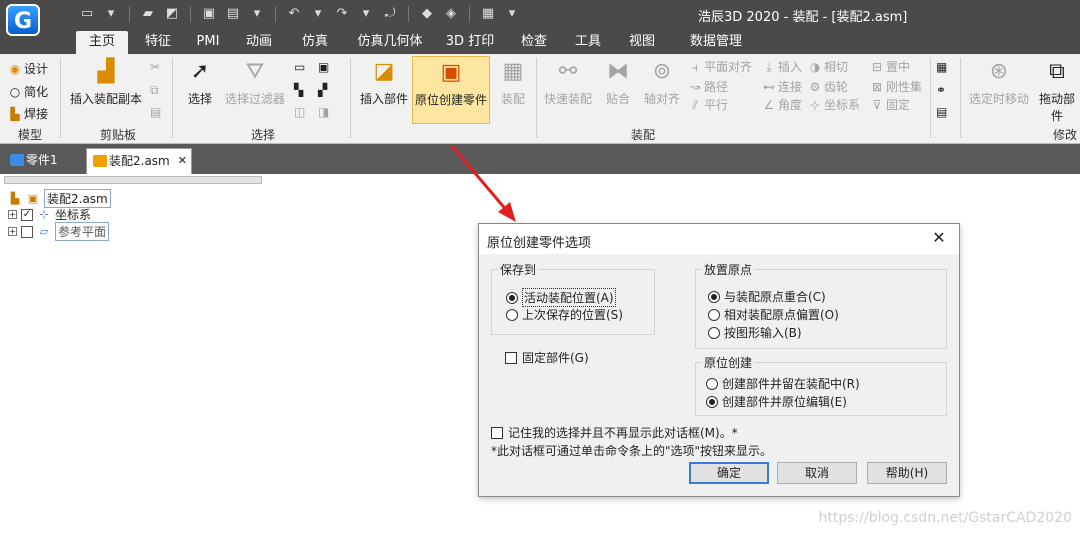 The width and height of the screenshot is (1080, 536). Describe the element at coordinates (518, 269) in the screenshot. I see `save-to-legend: 保存到` at that location.